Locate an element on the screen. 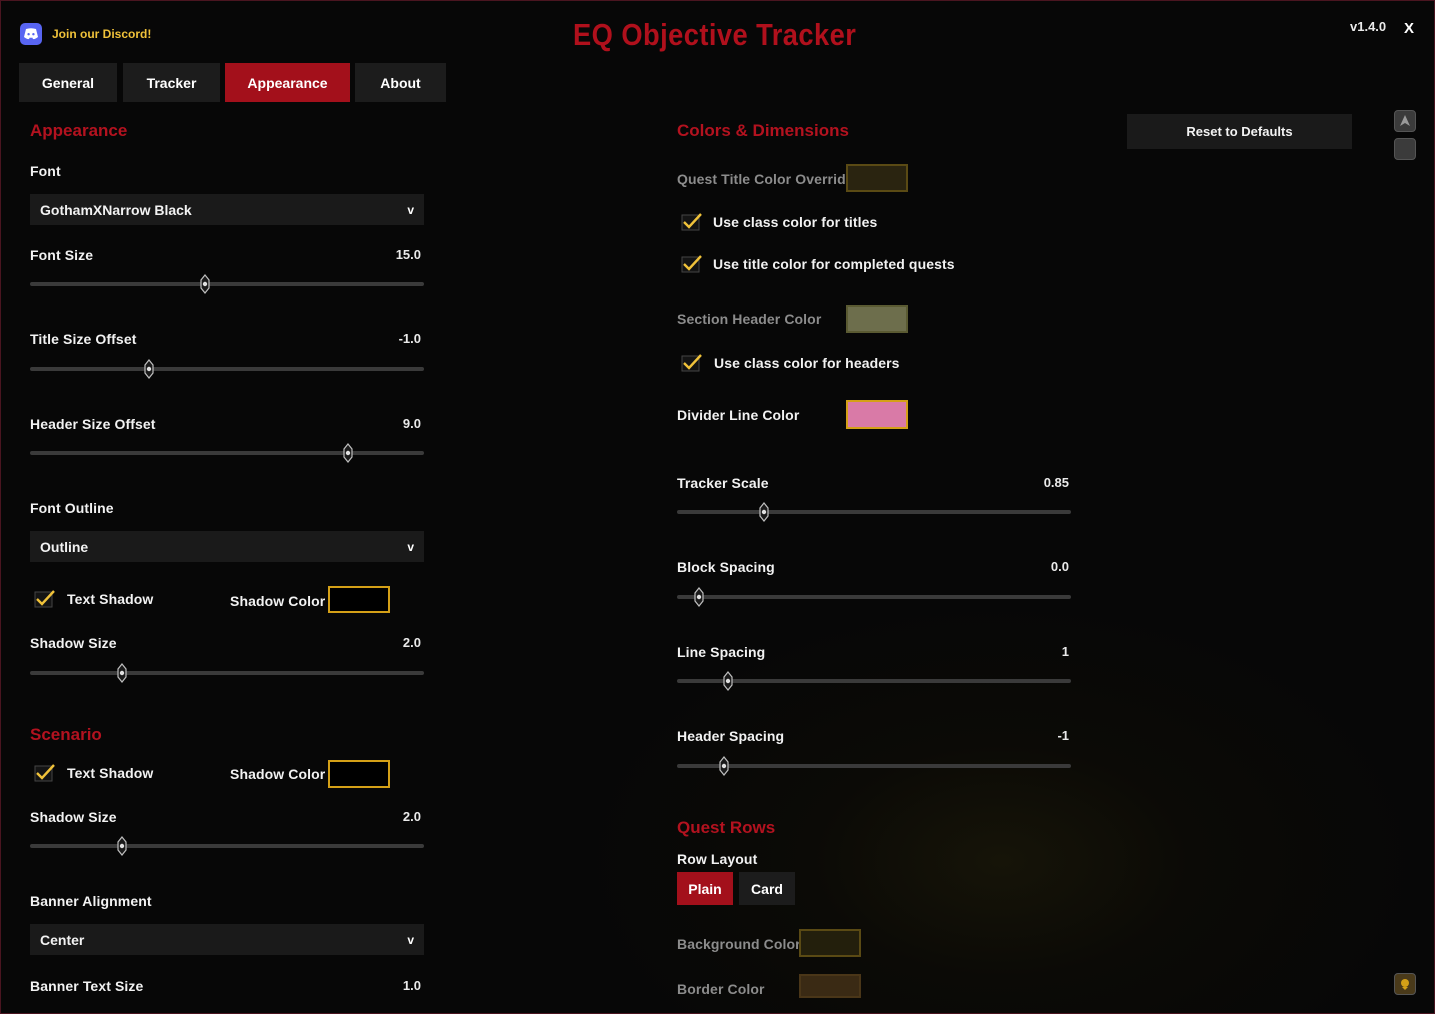 The width and height of the screenshot is (1435, 1014). row-layout-plain-button: Plain is located at coordinates (705, 888).